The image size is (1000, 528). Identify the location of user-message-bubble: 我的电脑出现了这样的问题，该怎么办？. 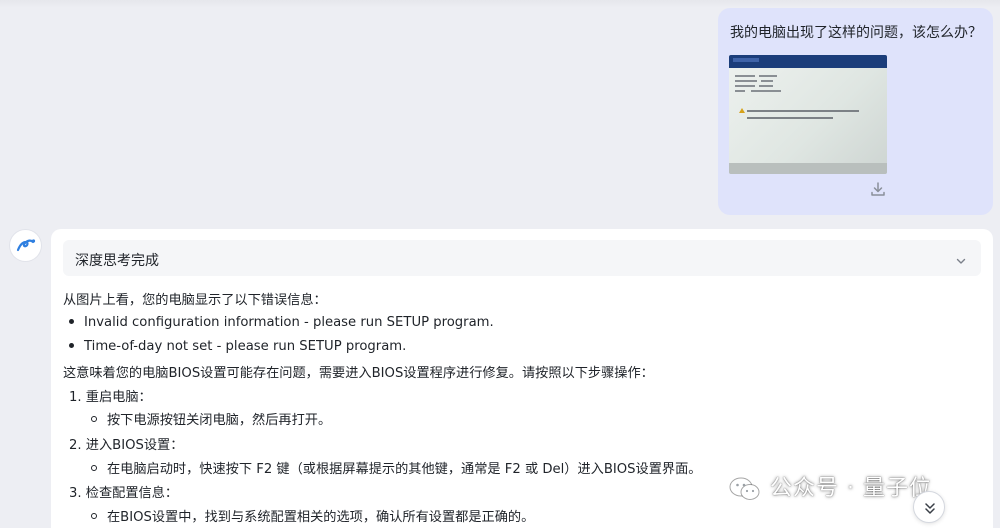
(855, 111).